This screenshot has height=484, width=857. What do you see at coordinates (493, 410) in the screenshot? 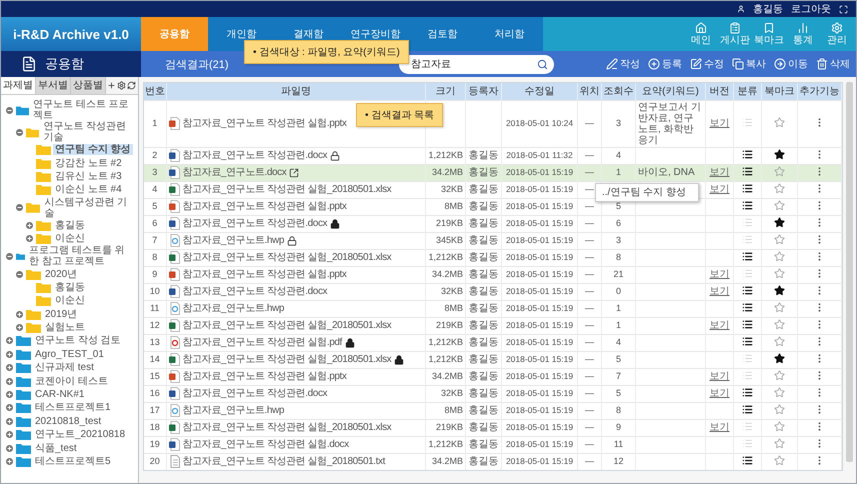
I see `table-row: 17 참고자료_연구노트.hwp 8MB 홍길동 2018-05-01 15:19 — 8` at bounding box center [493, 410].